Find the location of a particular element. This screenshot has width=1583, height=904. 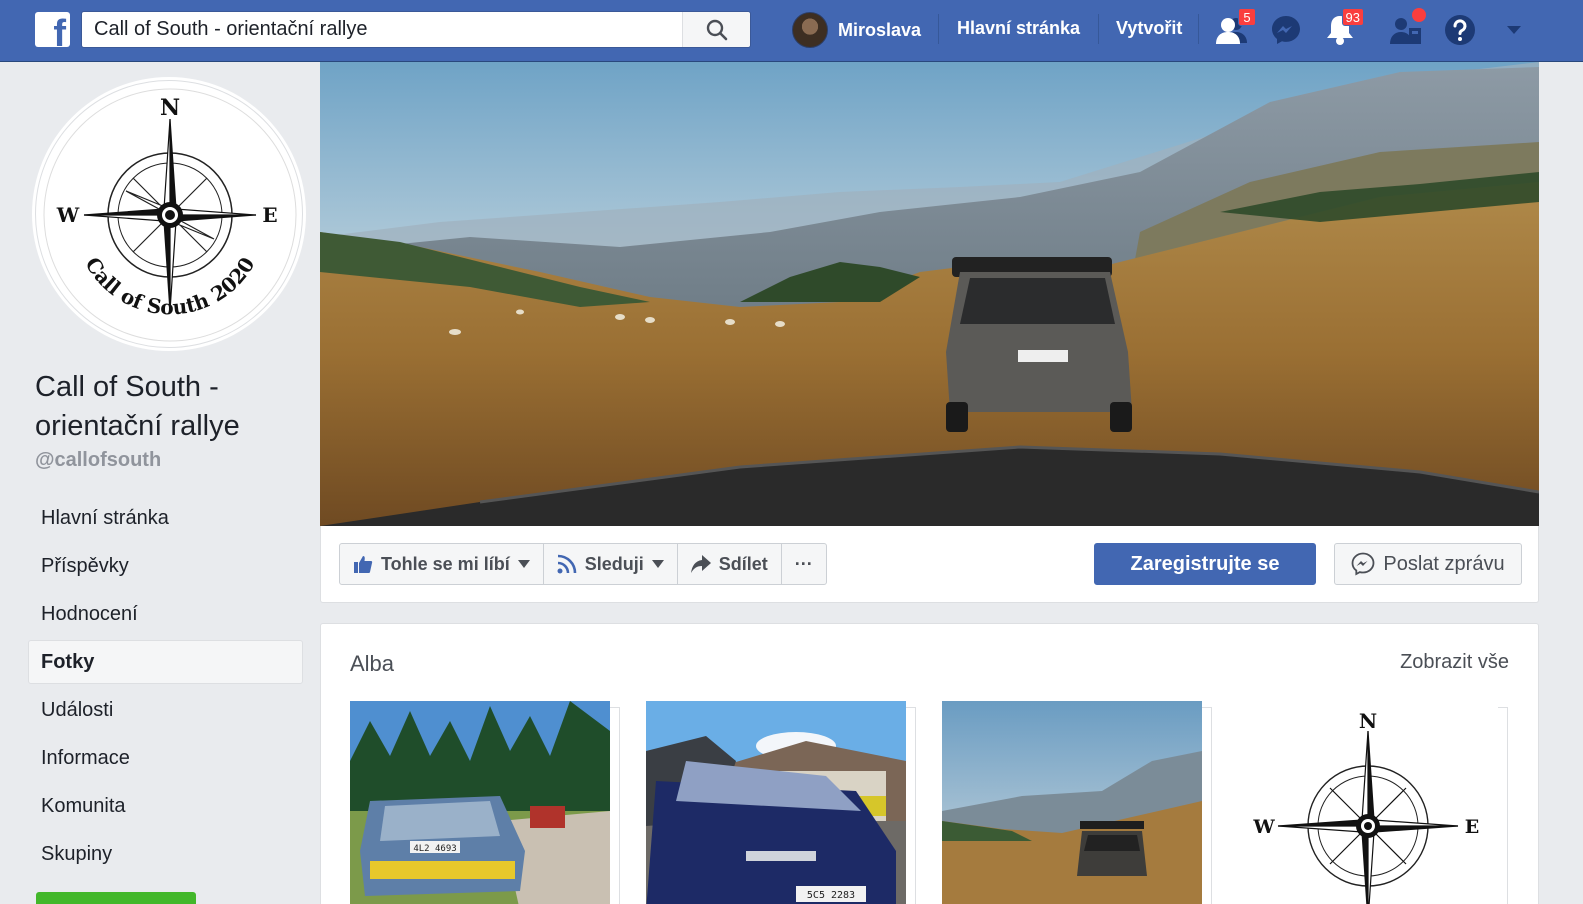

follow-page-button: Sleduji is located at coordinates (611, 564).